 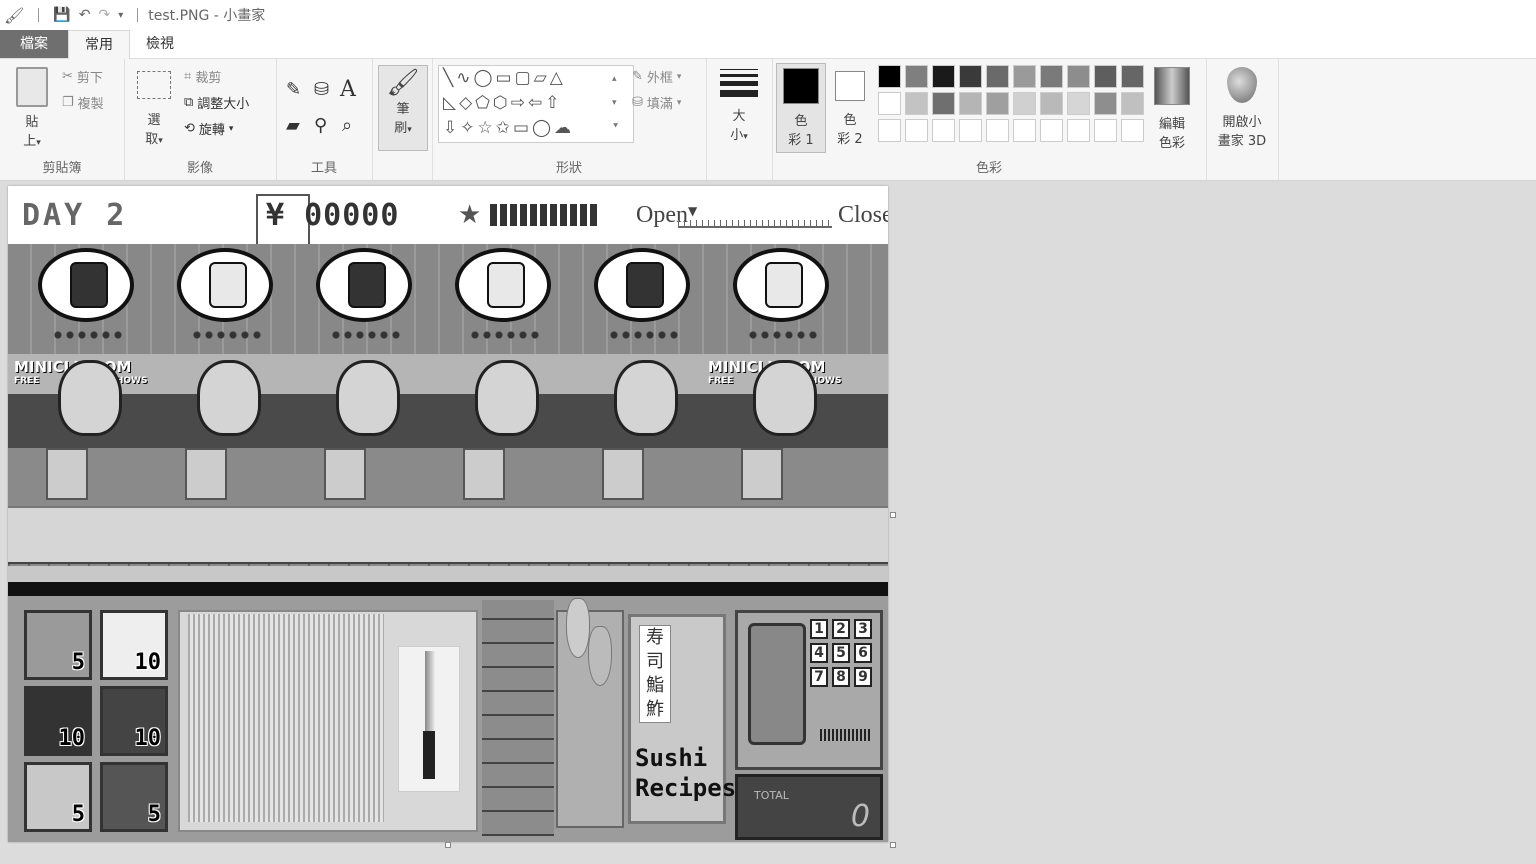 I want to click on edit-colors-button: 編輯 色彩, so click(x=1172, y=109).